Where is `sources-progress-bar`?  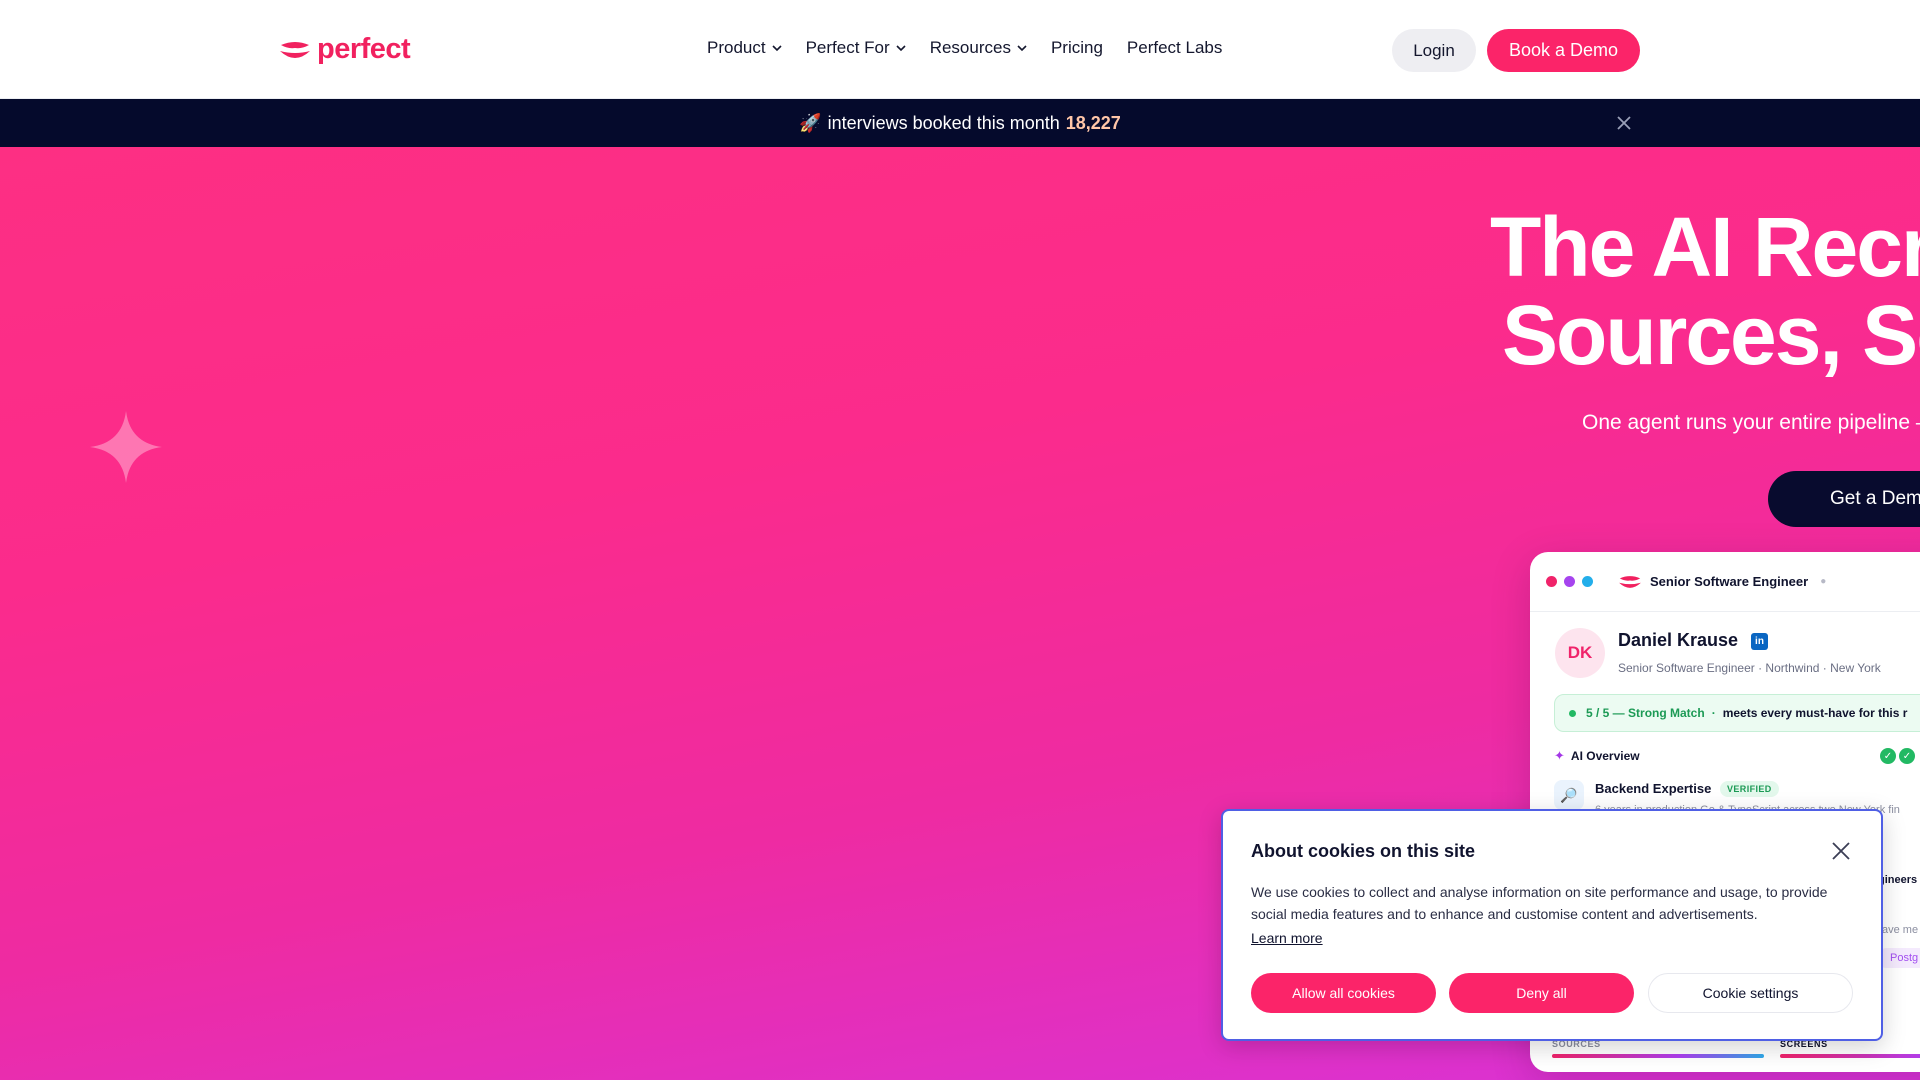 sources-progress-bar is located at coordinates (1658, 1056).